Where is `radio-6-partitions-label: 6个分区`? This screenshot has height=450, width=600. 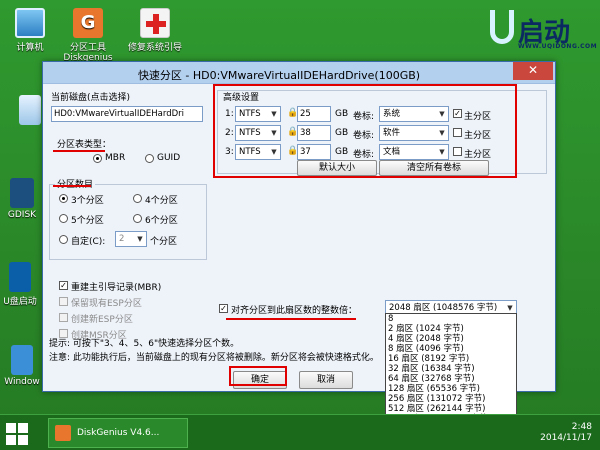 radio-6-partitions-label: 6个分区 is located at coordinates (161, 221).